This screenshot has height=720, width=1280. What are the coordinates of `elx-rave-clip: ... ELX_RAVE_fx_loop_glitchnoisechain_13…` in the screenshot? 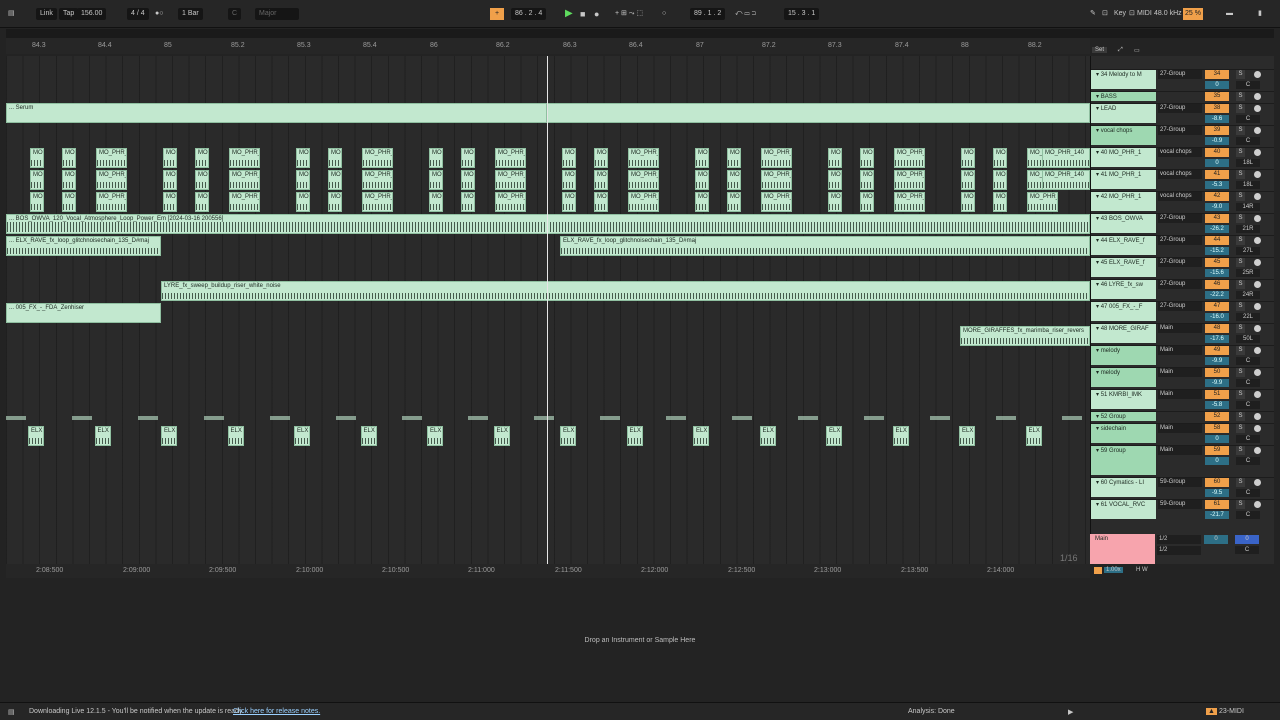 It's located at (83, 246).